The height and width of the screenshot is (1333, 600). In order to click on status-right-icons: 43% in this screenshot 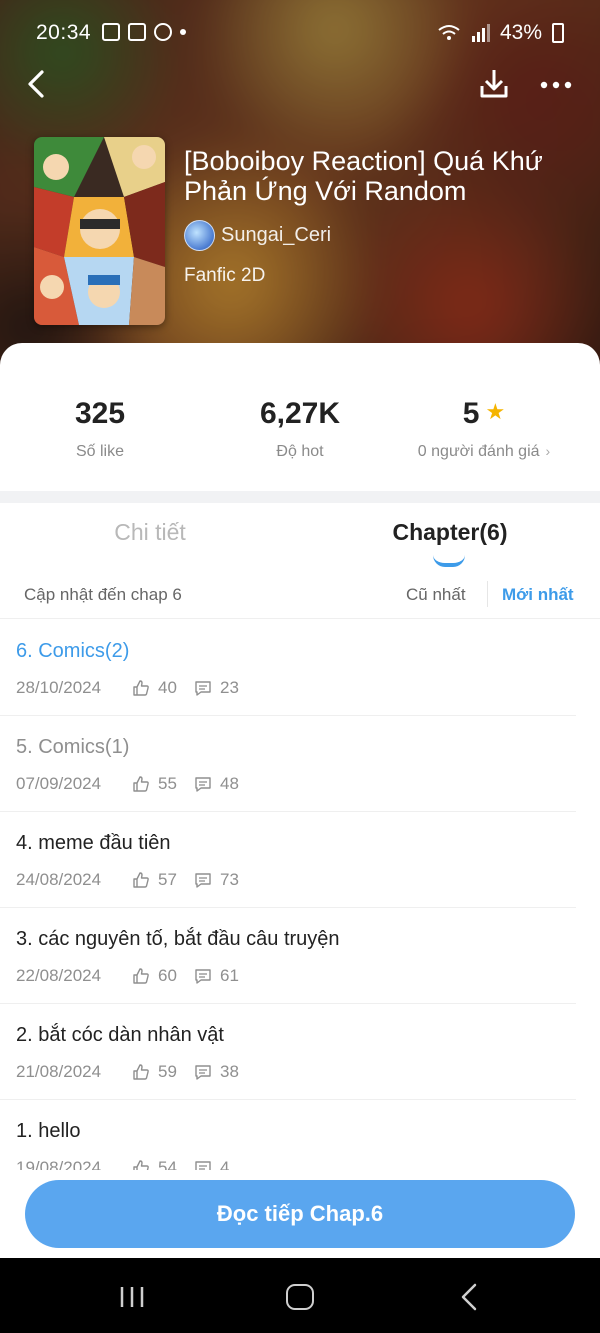, I will do `click(501, 33)`.